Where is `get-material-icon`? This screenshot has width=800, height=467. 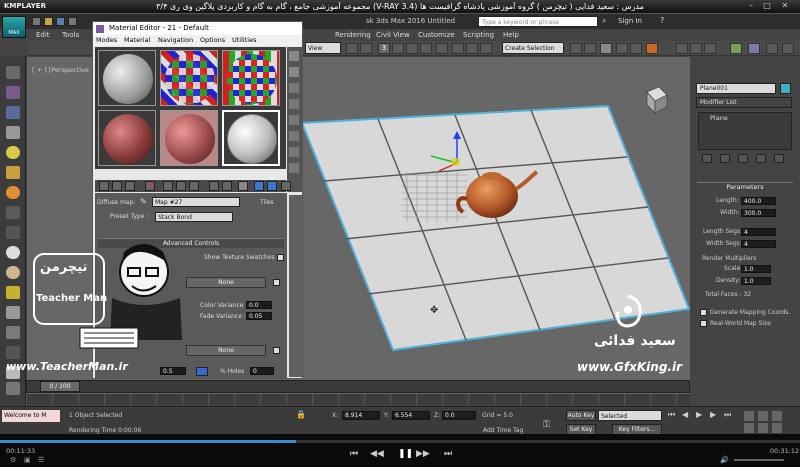
get-material-icon is located at coordinates (104, 186).